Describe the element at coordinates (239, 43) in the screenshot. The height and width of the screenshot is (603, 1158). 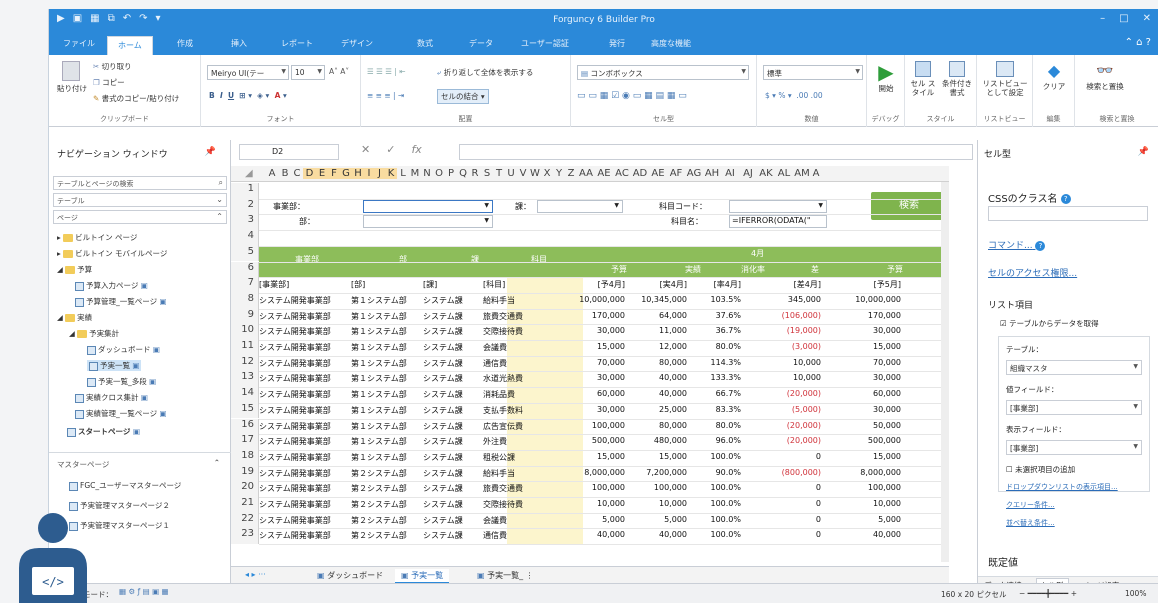
I see `tab-insert: 挿入` at that location.